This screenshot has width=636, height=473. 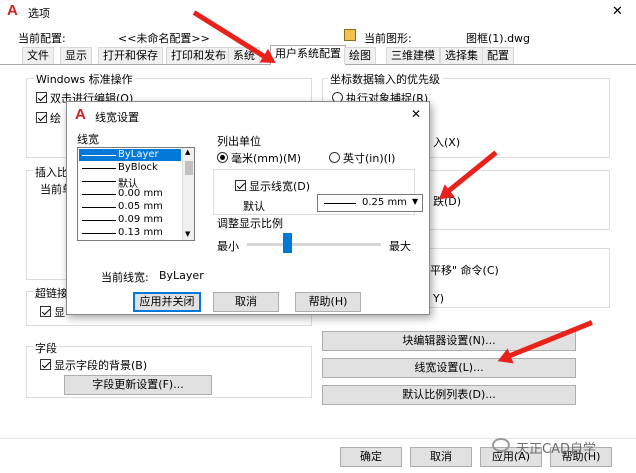 What do you see at coordinates (51, 293) in the screenshot?
I see `hyperlink-label: 超链接` at bounding box center [51, 293].